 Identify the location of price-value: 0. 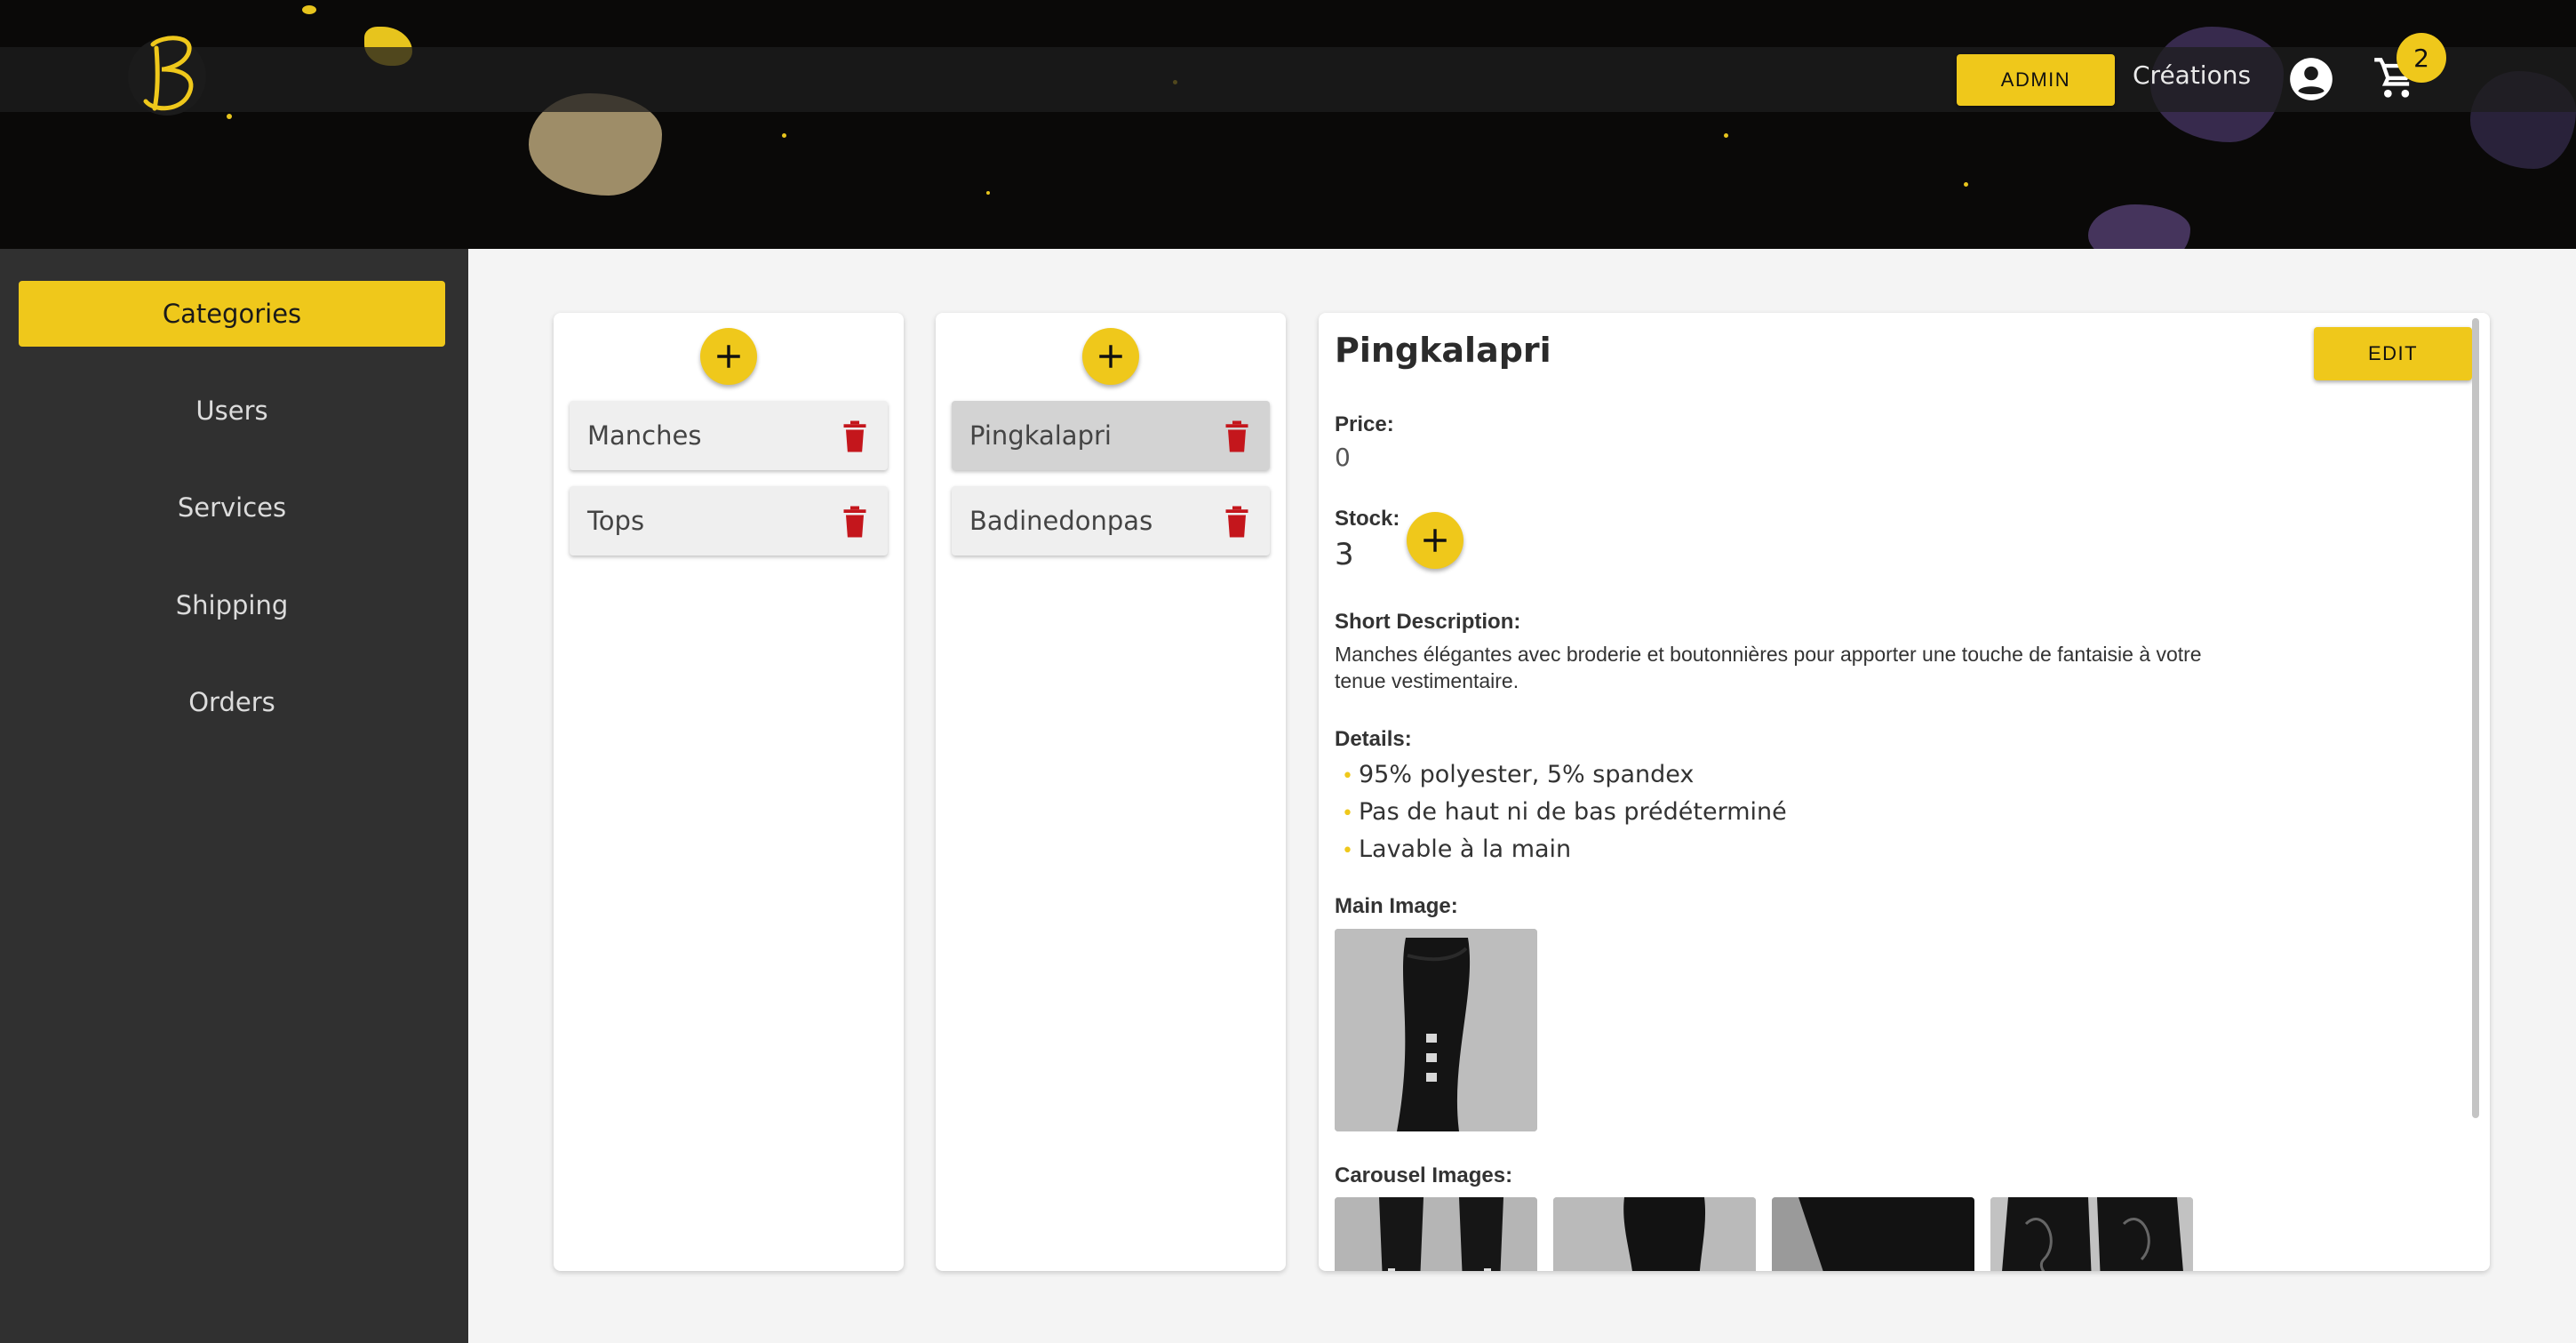
(1343, 457).